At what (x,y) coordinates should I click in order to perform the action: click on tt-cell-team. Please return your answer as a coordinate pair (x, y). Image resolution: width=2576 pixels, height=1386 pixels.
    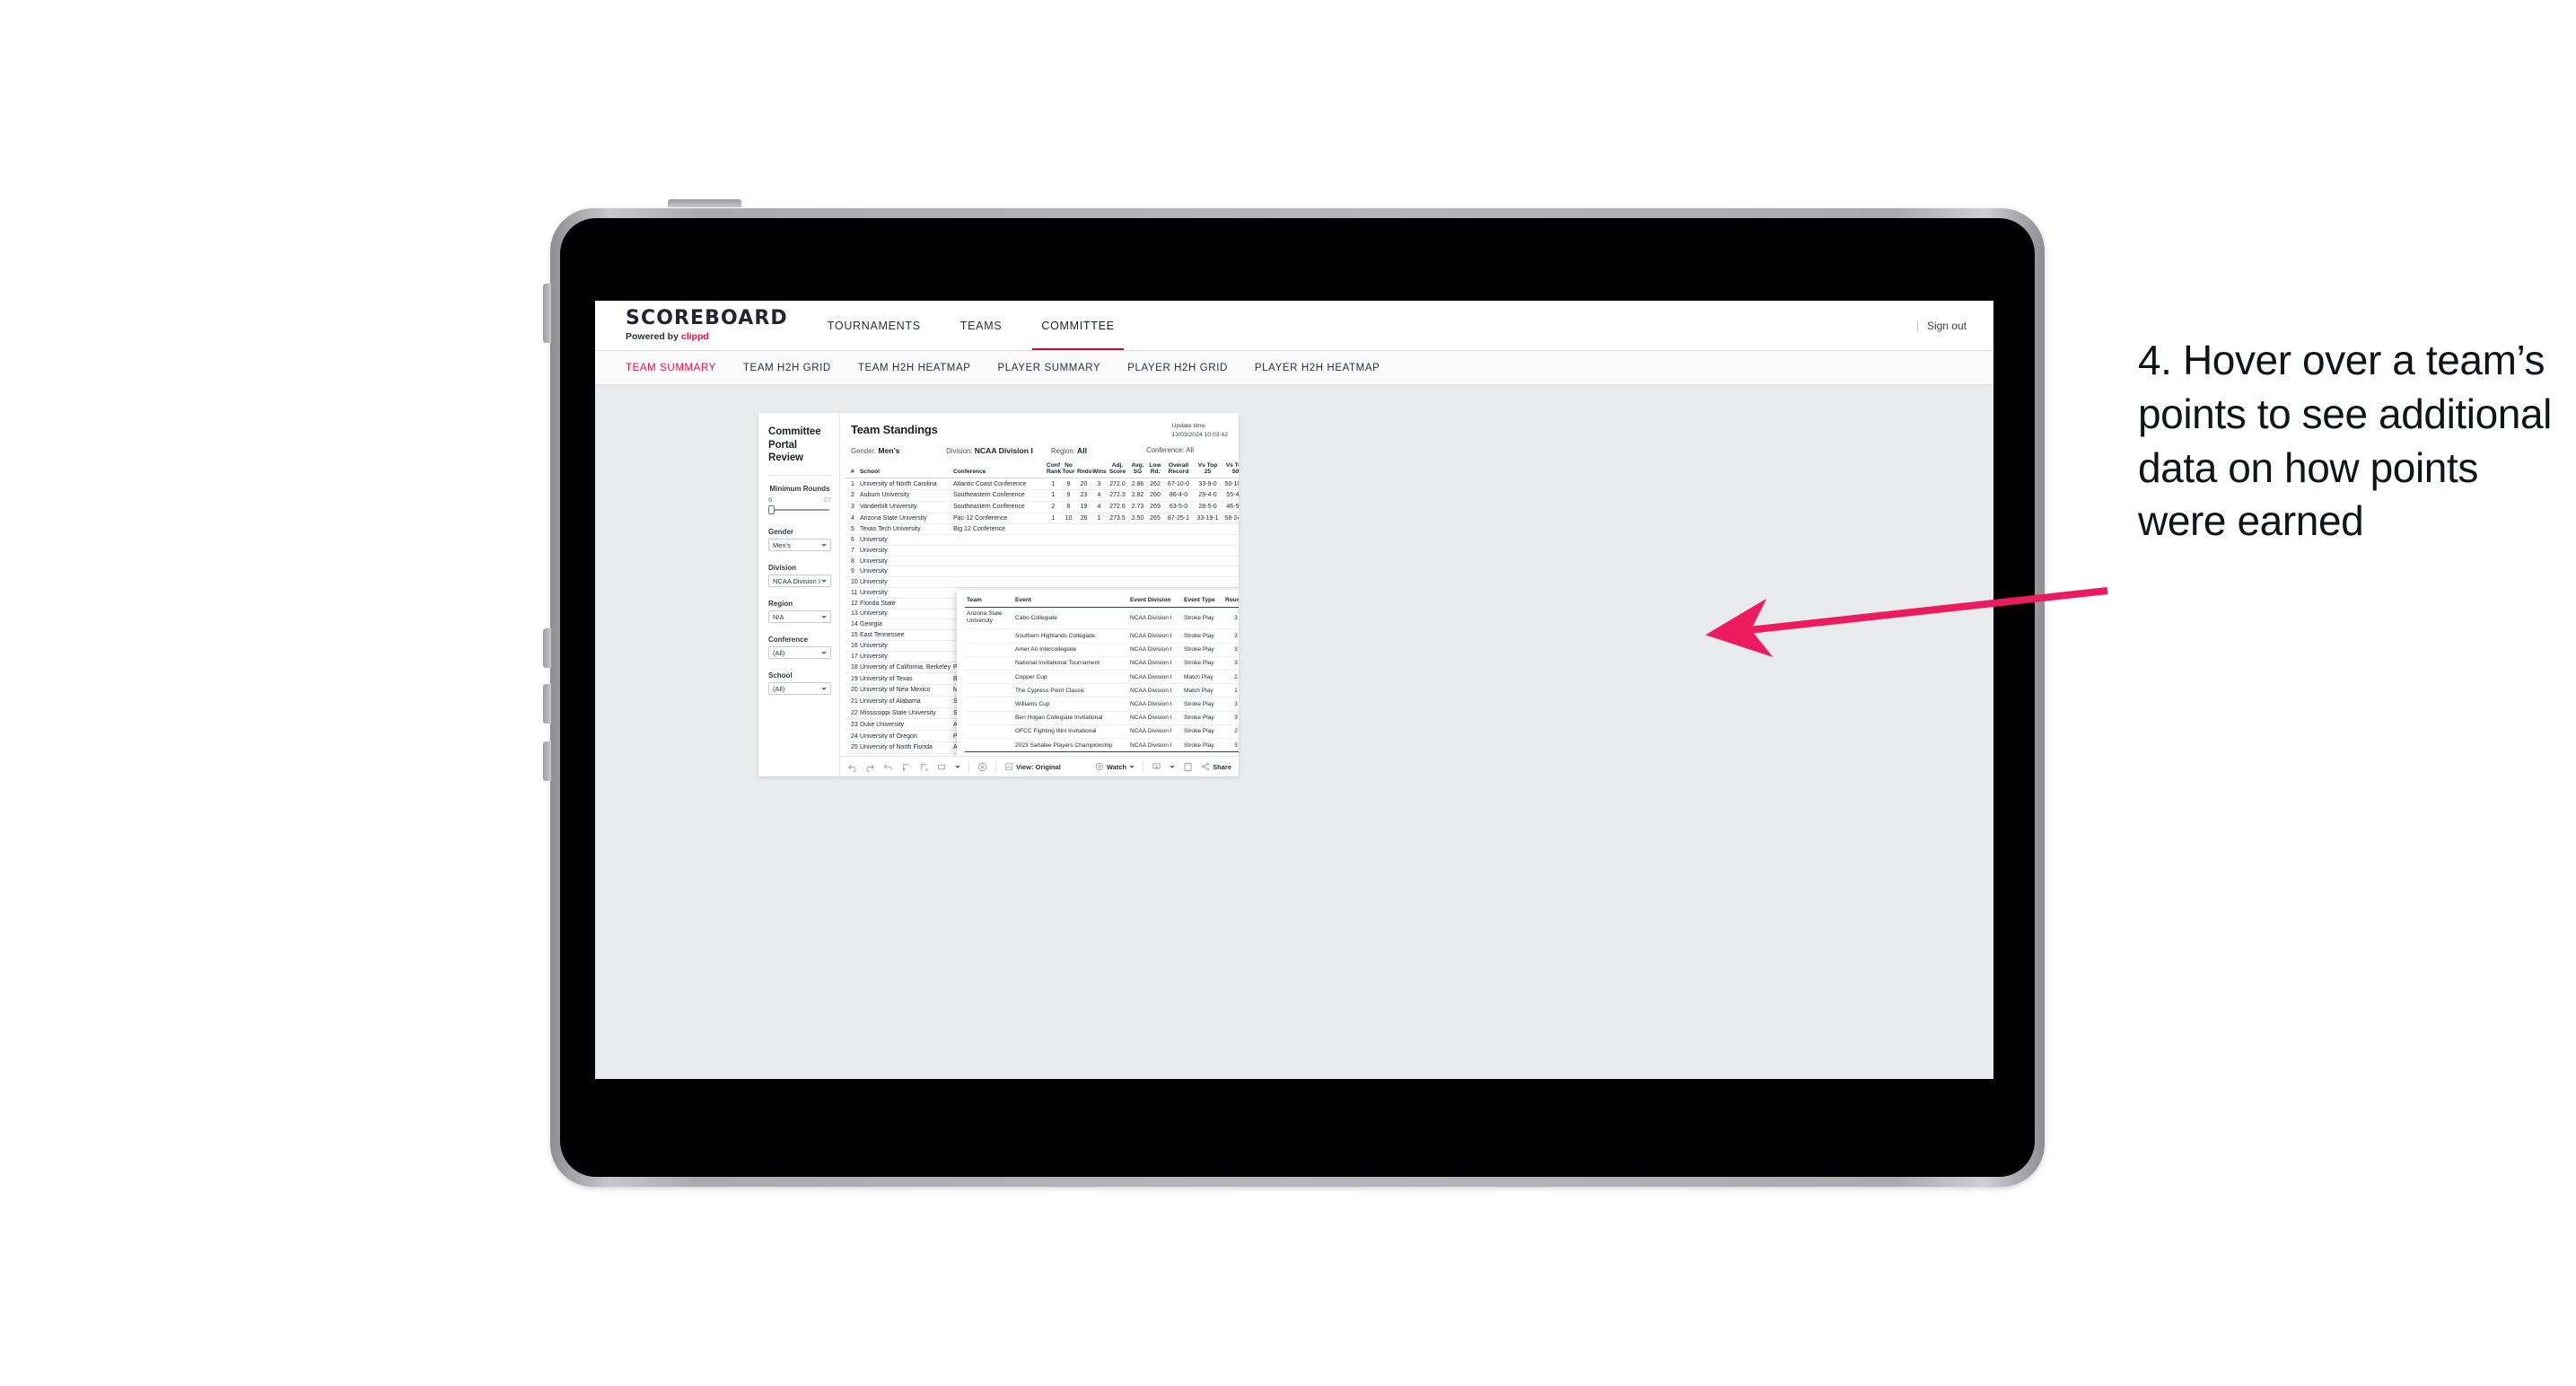
    Looking at the image, I should click on (989, 690).